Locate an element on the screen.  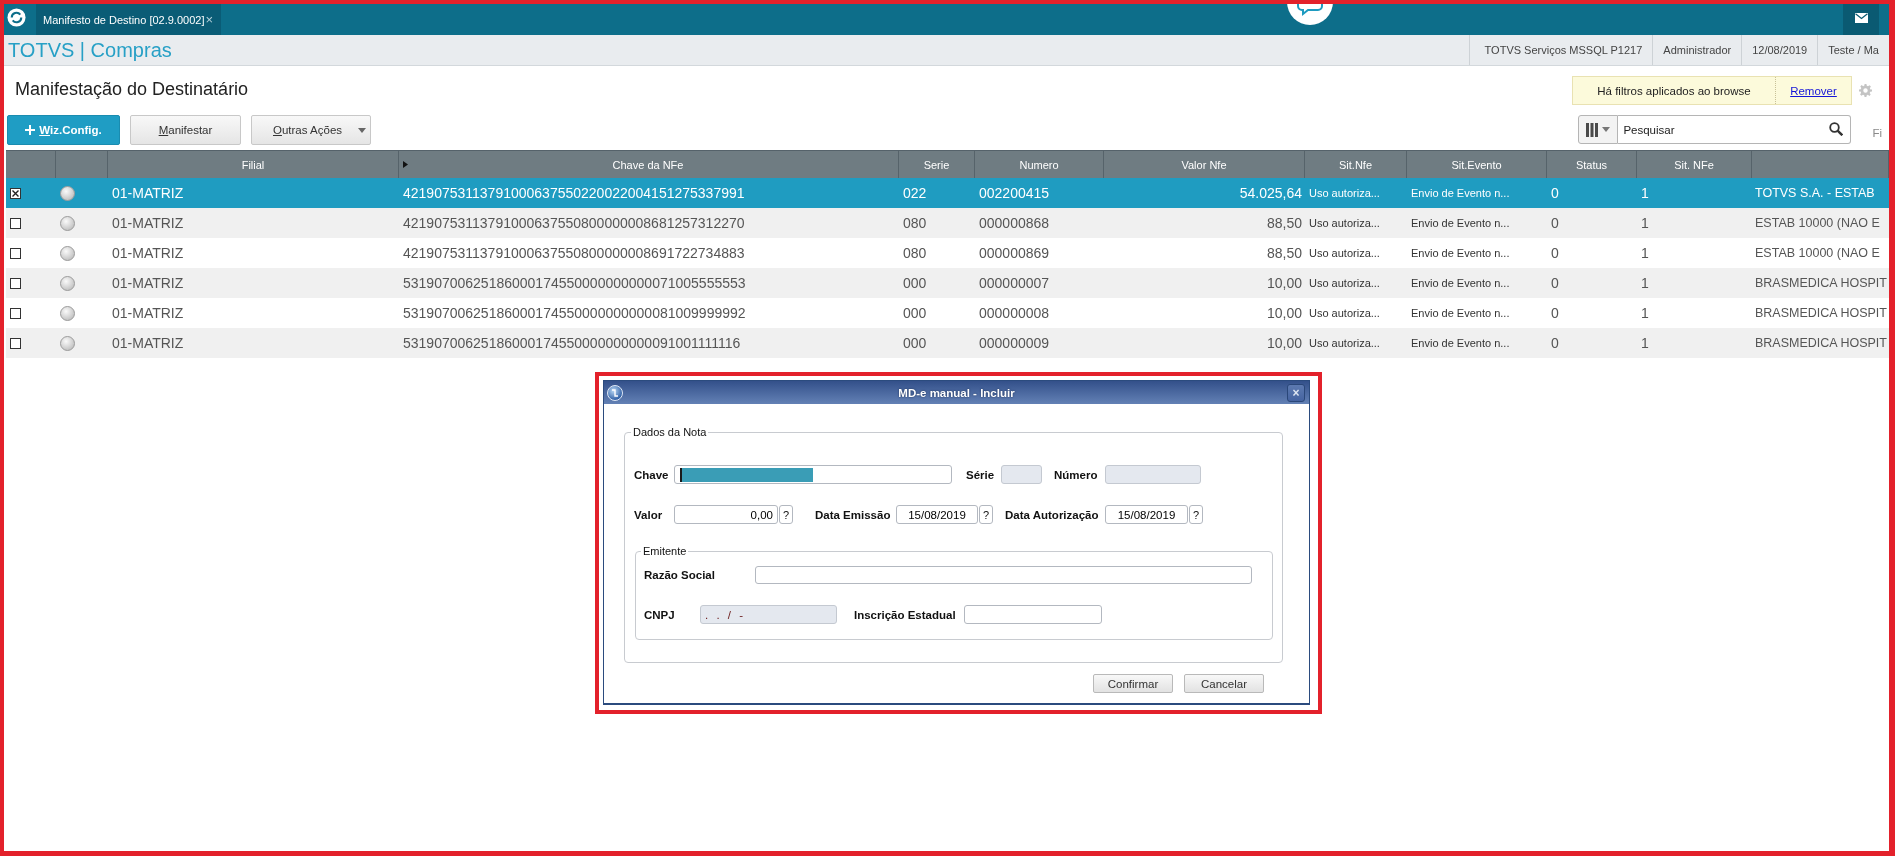
dialog-button: Confirmar is located at coordinates (1133, 683).